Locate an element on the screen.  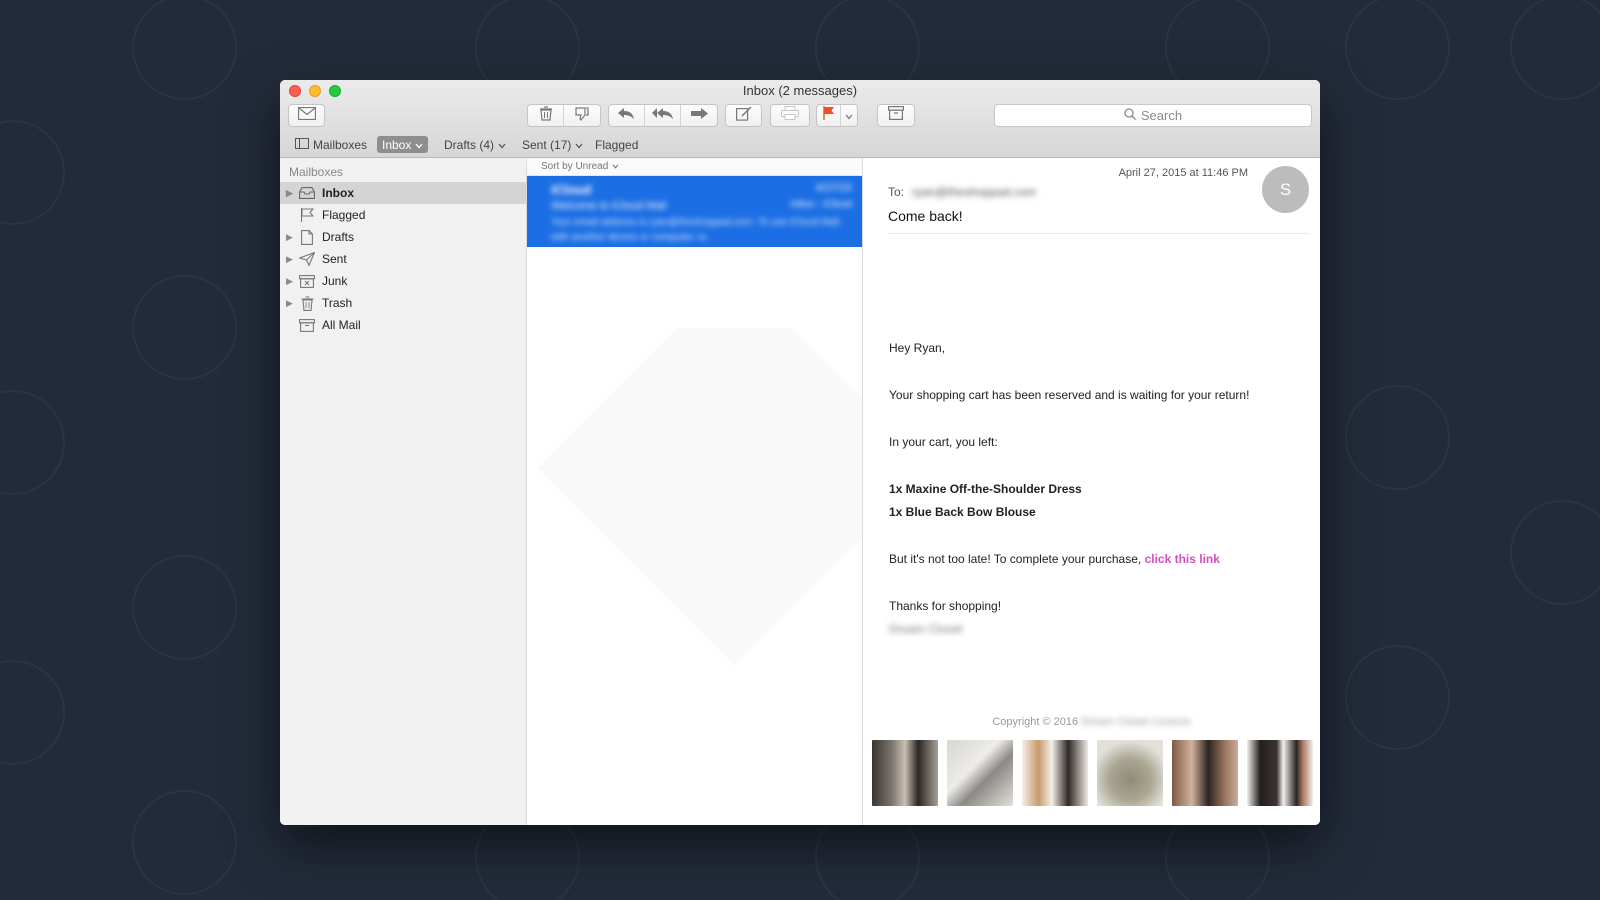
favorites-mailboxes-button: Mailboxes is located at coordinates (331, 144).